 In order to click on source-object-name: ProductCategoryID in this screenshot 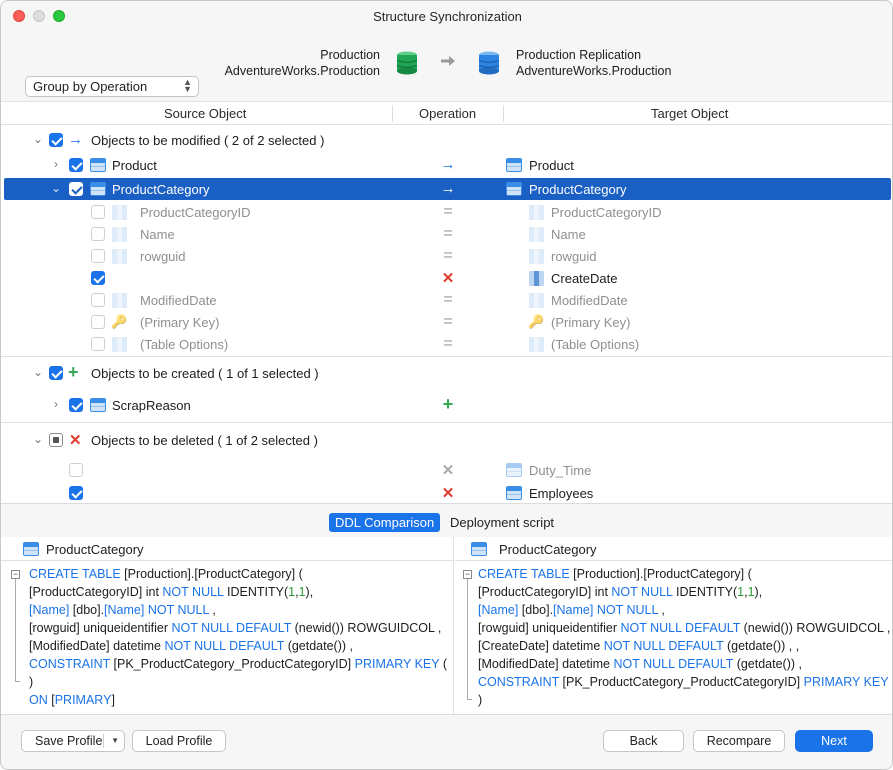, I will do `click(195, 212)`.